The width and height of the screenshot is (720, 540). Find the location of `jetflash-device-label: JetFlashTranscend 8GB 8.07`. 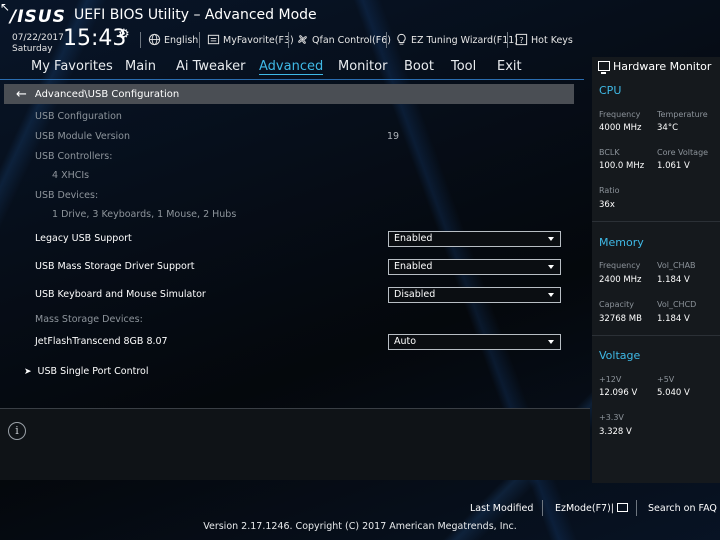

jetflash-device-label: JetFlashTranscend 8GB 8.07 is located at coordinates (101, 341).